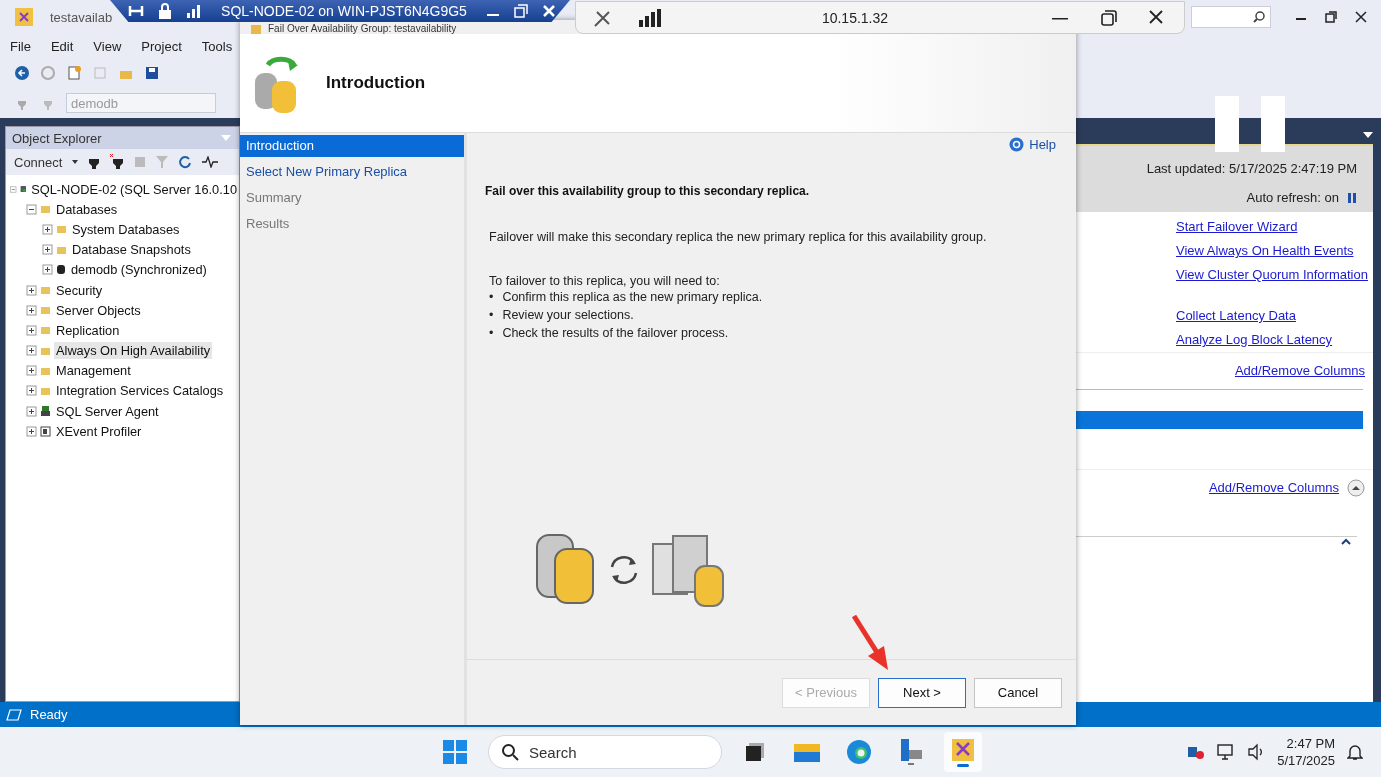  Describe the element at coordinates (455, 752) in the screenshot. I see `windows-logo-icon` at that location.